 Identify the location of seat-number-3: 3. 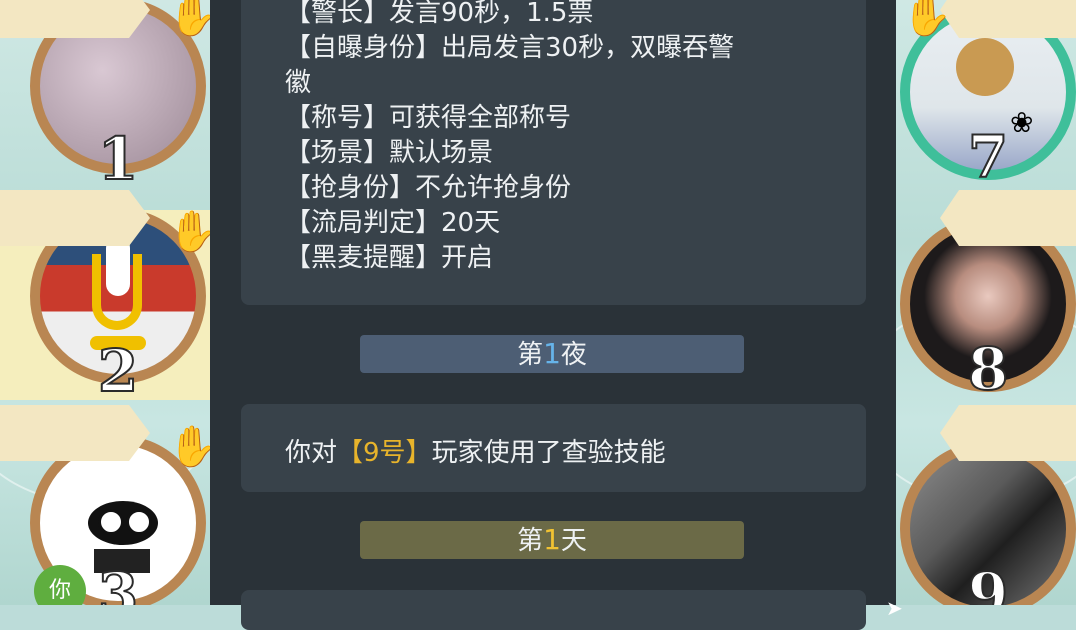
(118, 582).